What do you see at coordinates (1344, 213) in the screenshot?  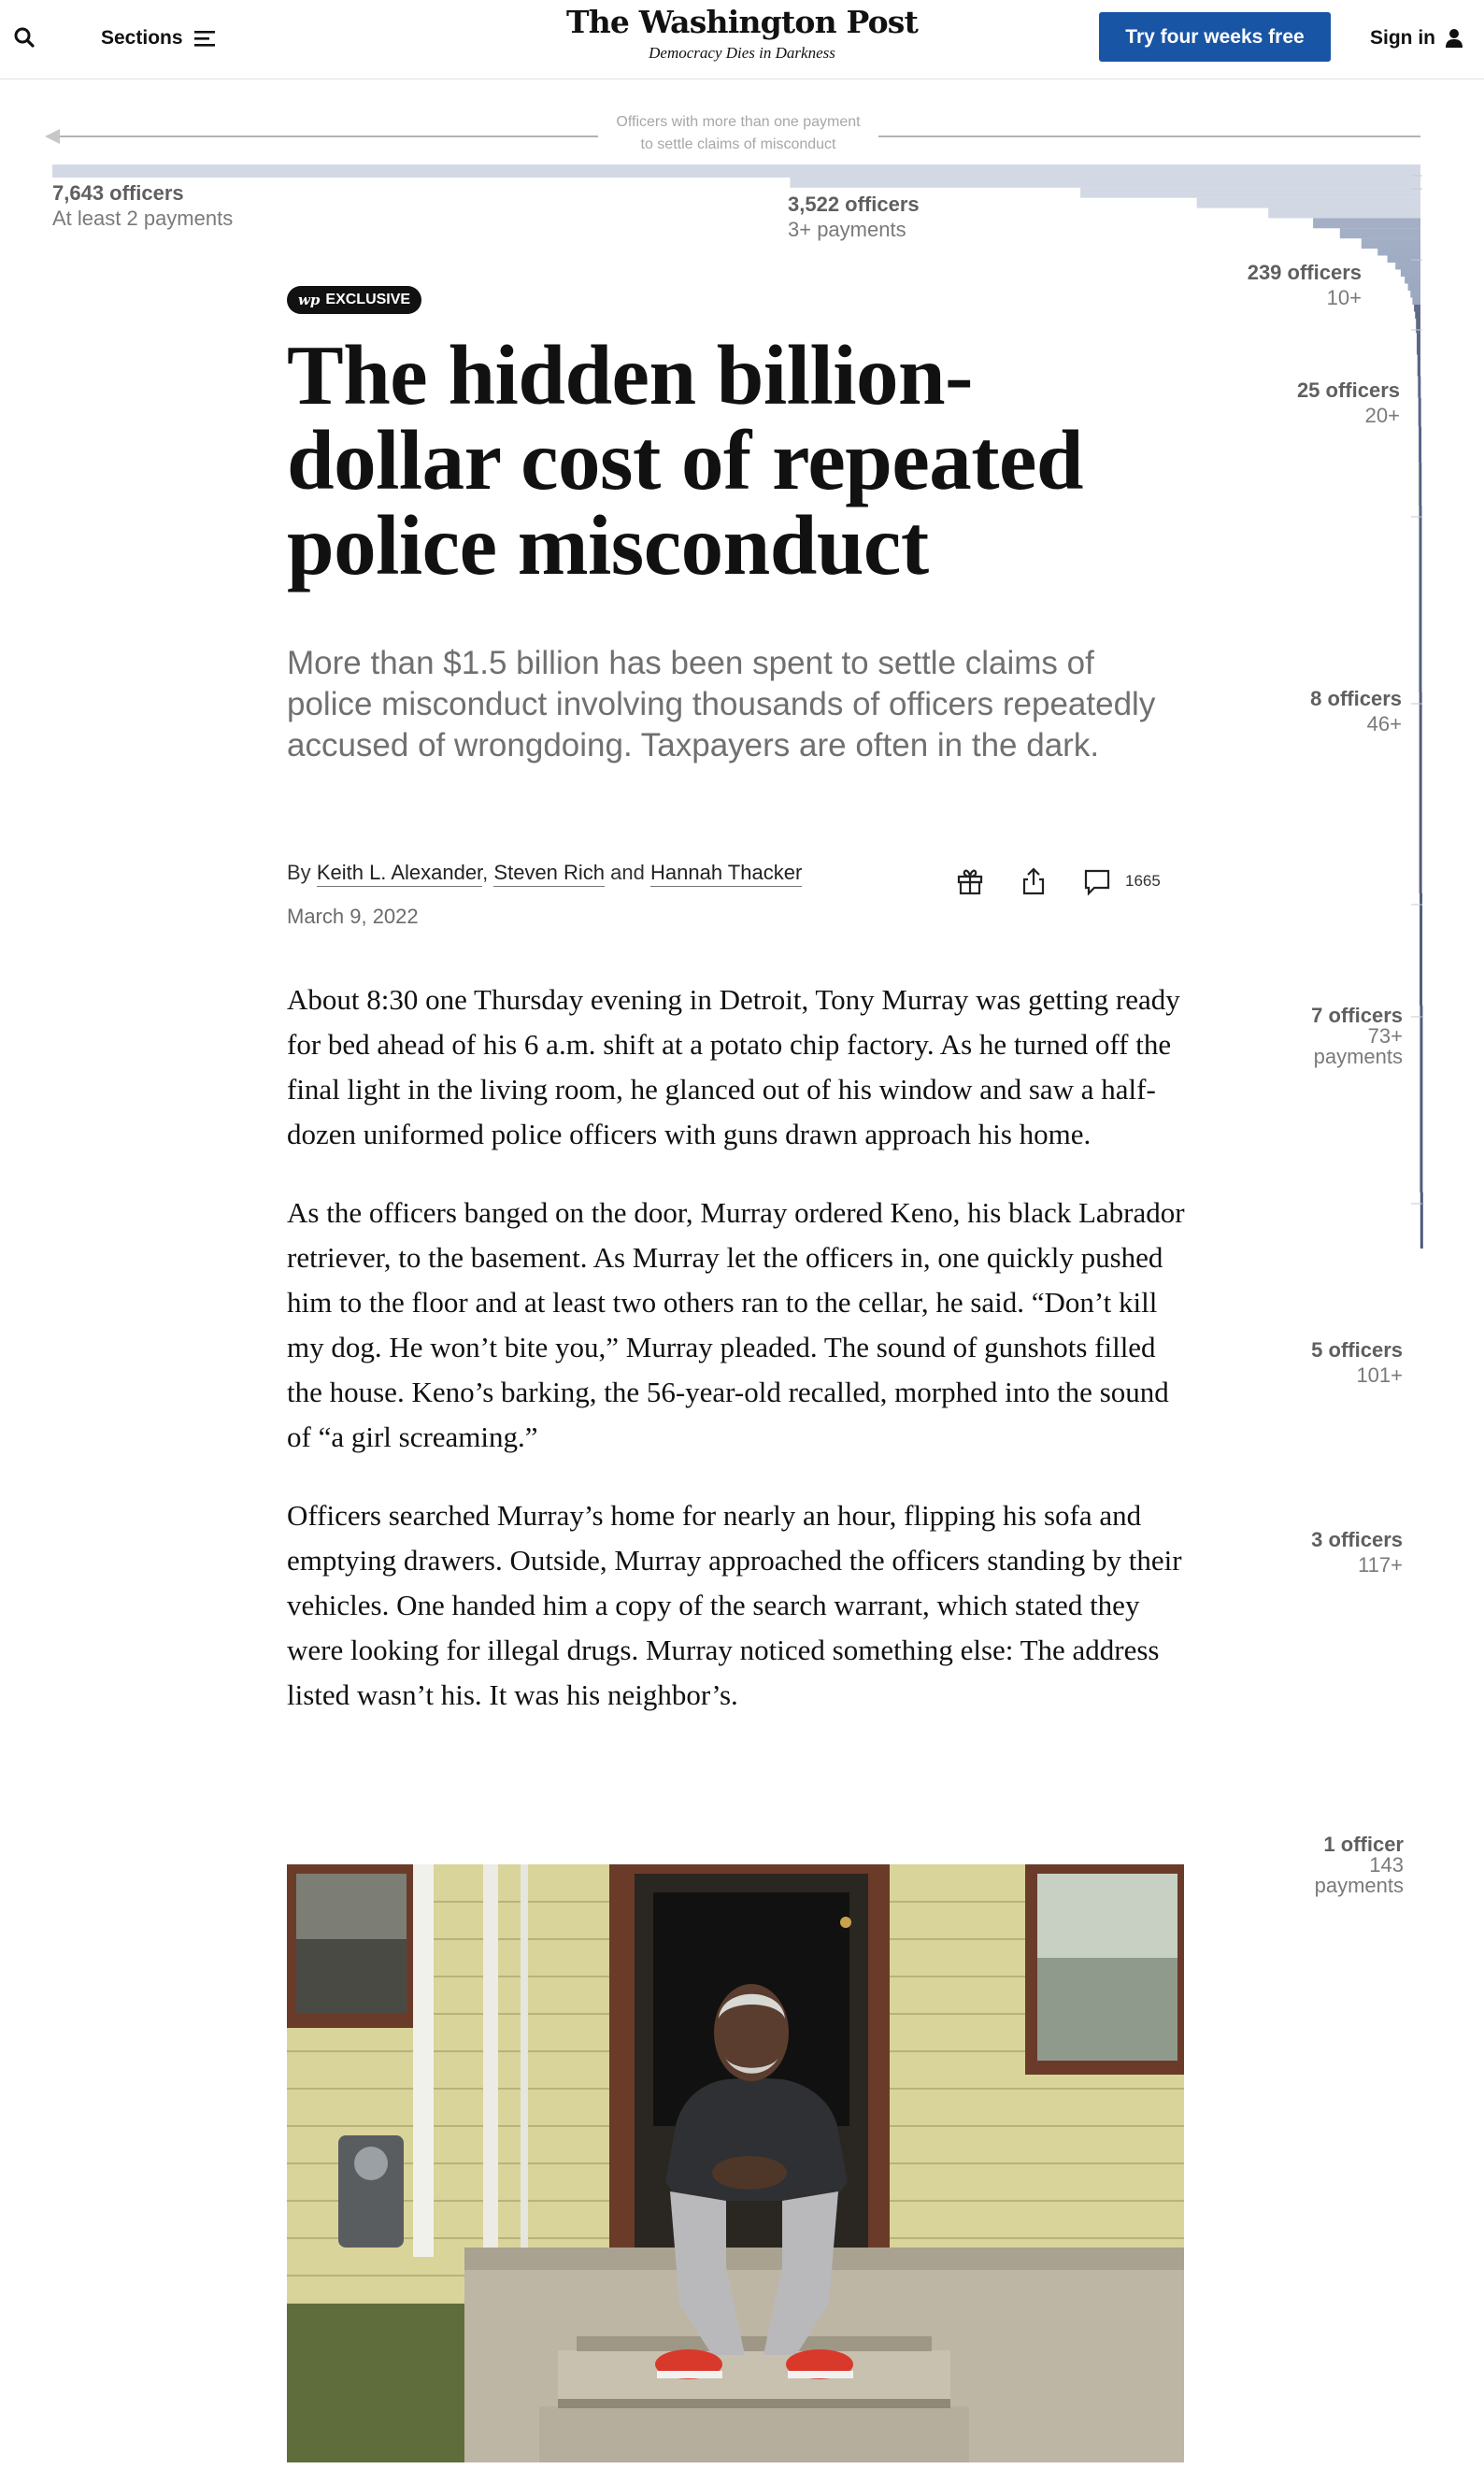 I see `chart-step-6-payments` at bounding box center [1344, 213].